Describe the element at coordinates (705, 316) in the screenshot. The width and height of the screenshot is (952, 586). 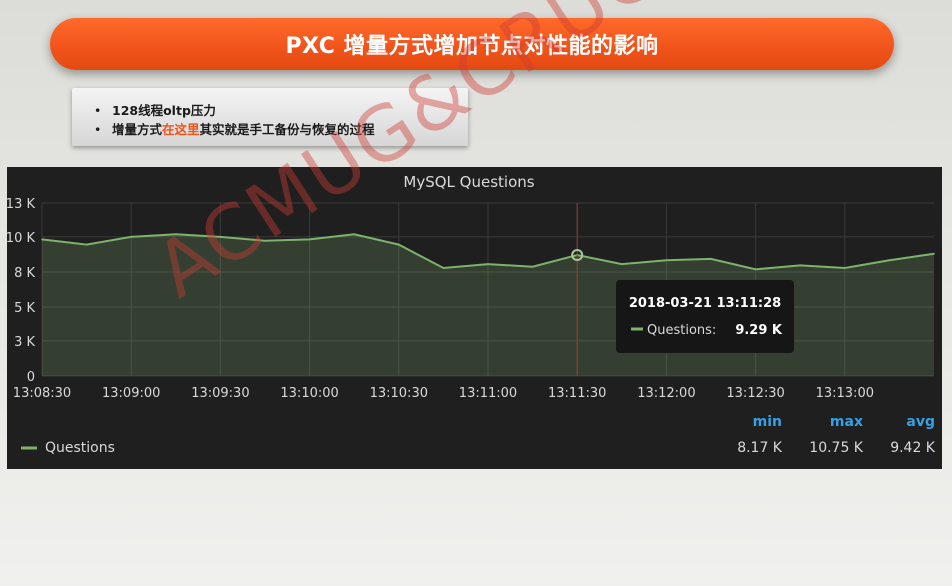
I see `tooltip-box` at that location.